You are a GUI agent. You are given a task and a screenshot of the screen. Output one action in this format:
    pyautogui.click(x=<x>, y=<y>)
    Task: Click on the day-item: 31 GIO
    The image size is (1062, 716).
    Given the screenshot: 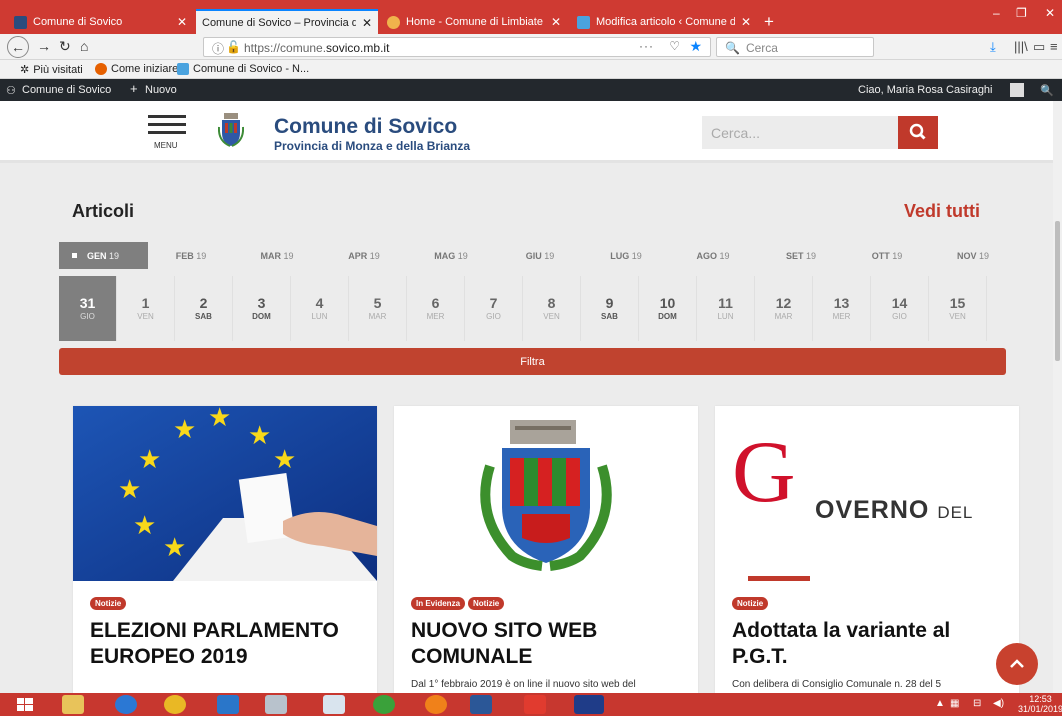 What is the action you would take?
    pyautogui.click(x=88, y=308)
    